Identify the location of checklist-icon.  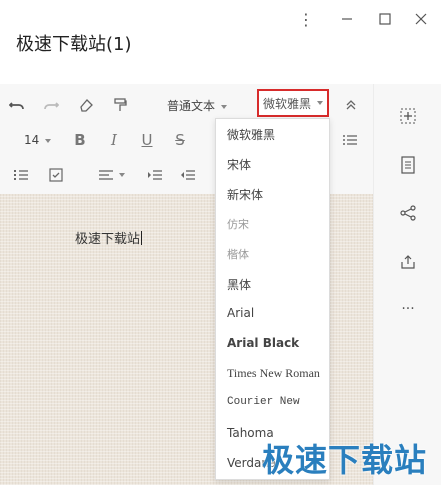
(56, 175).